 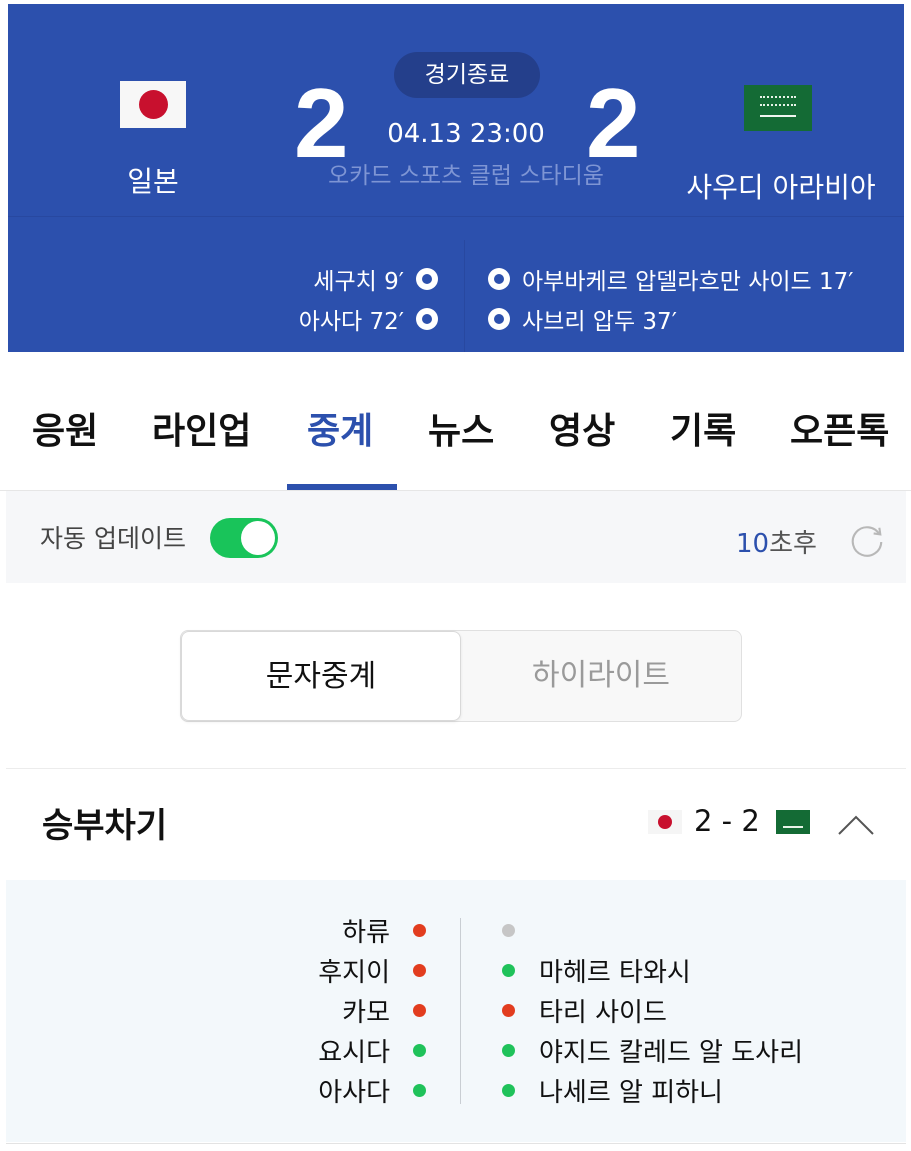 What do you see at coordinates (321, 676) in the screenshot?
I see `segment-text-broadcast: 문자중계` at bounding box center [321, 676].